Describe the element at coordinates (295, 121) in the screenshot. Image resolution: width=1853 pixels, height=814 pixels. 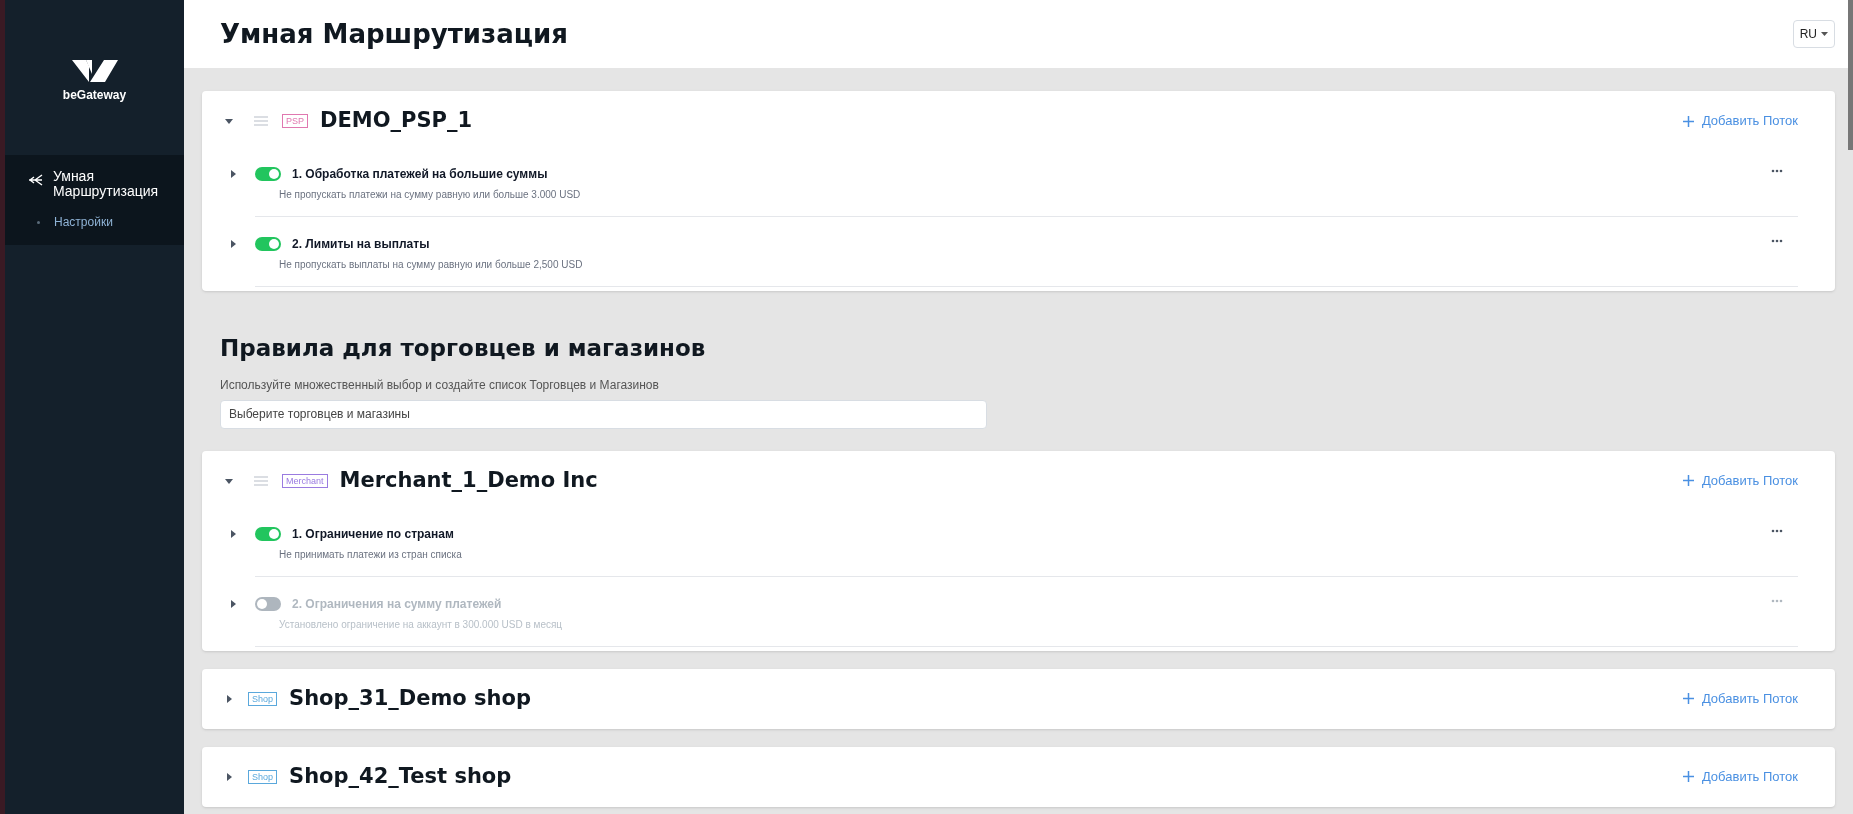
I see `type-tag: PSP` at that location.